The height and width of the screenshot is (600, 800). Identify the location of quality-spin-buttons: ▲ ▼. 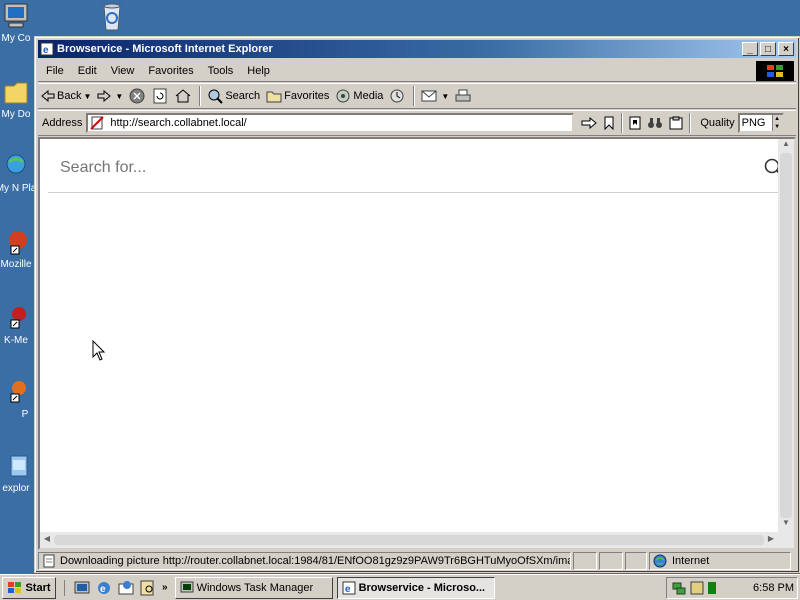
(776, 123).